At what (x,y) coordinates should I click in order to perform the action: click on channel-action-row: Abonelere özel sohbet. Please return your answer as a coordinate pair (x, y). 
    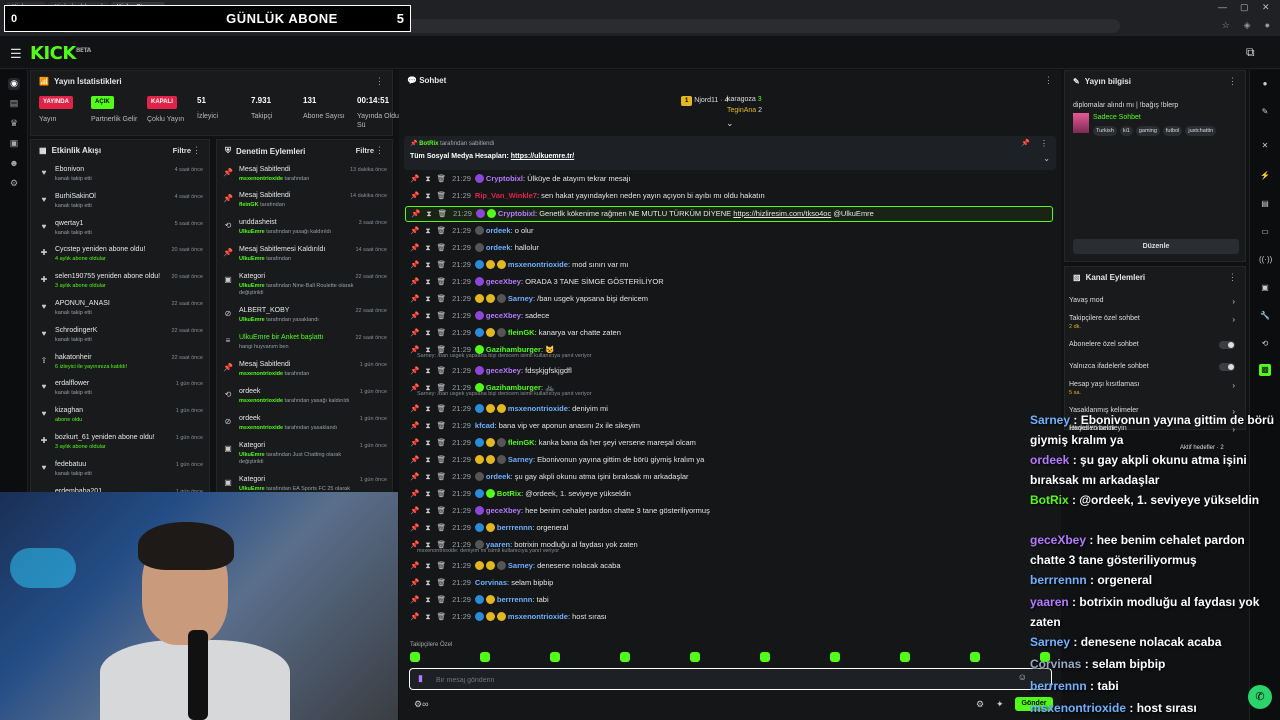
    Looking at the image, I should click on (1155, 345).